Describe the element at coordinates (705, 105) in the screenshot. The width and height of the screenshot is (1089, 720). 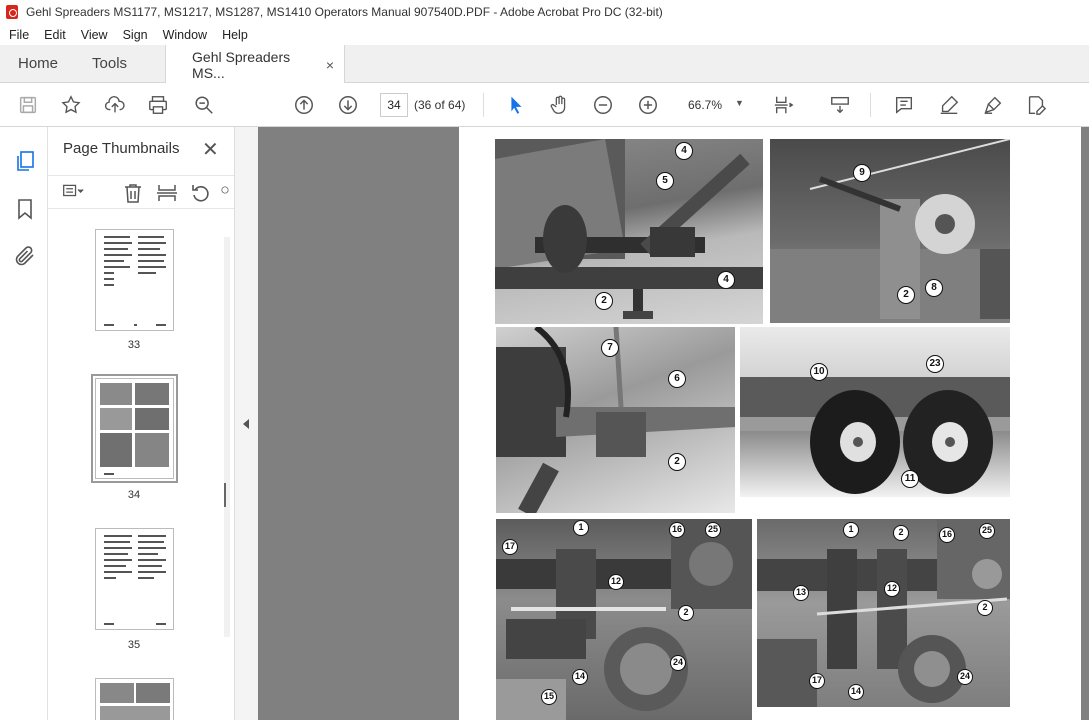
I see `zoom-level: 66.7%` at that location.